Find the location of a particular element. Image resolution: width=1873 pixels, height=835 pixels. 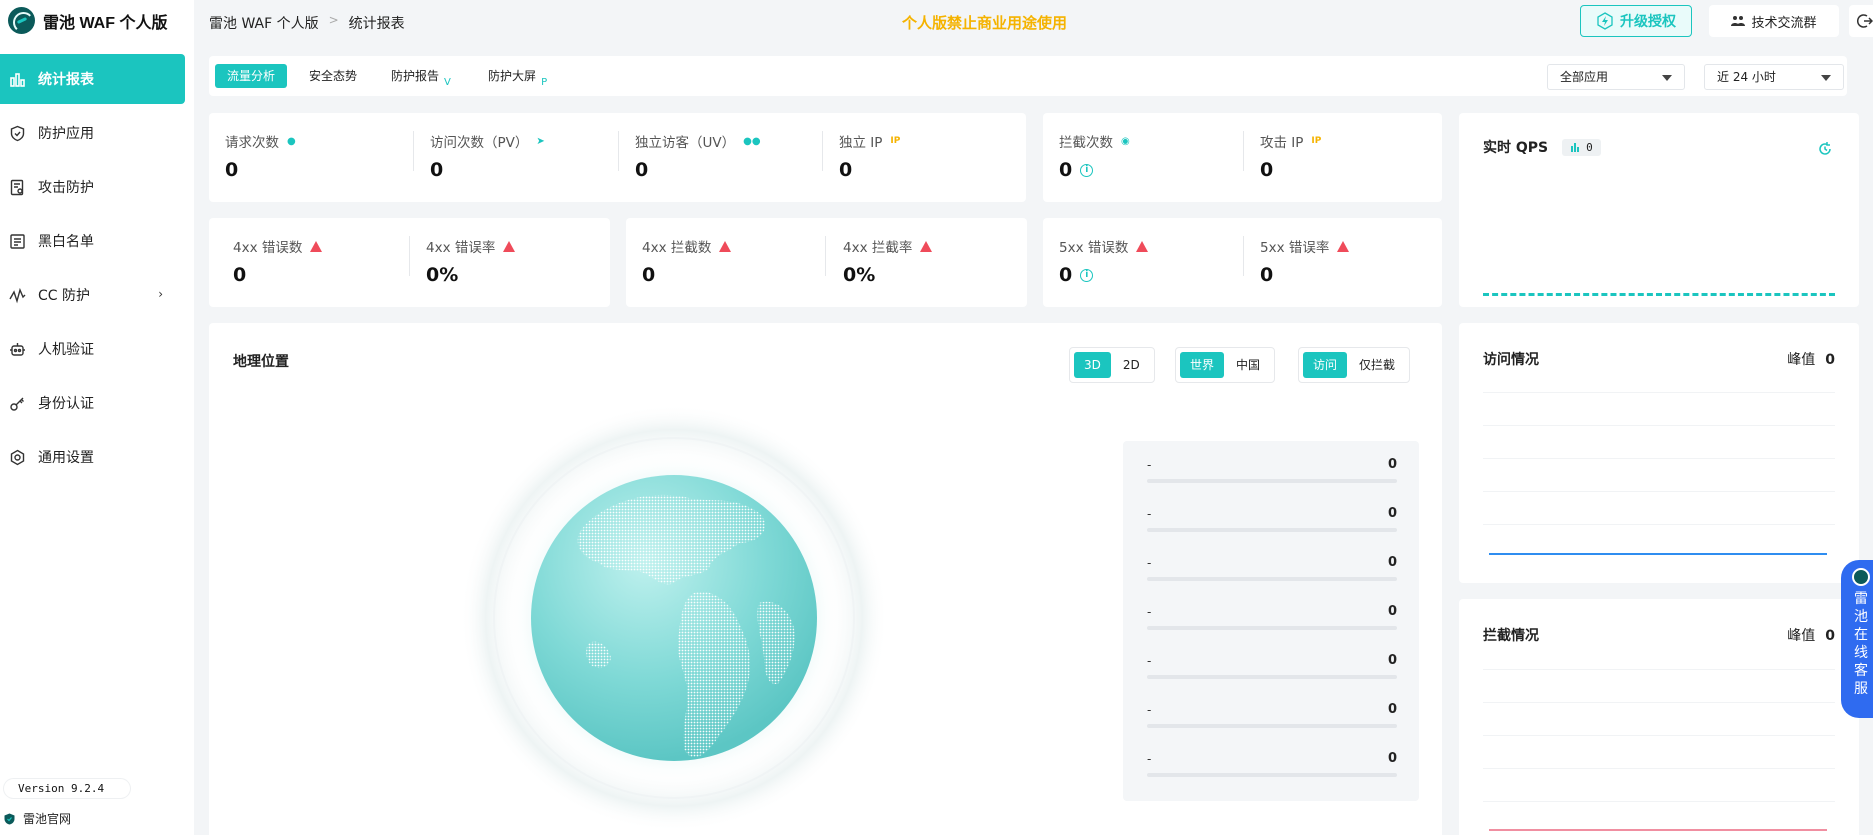

wave-icon is located at coordinates (17, 295).